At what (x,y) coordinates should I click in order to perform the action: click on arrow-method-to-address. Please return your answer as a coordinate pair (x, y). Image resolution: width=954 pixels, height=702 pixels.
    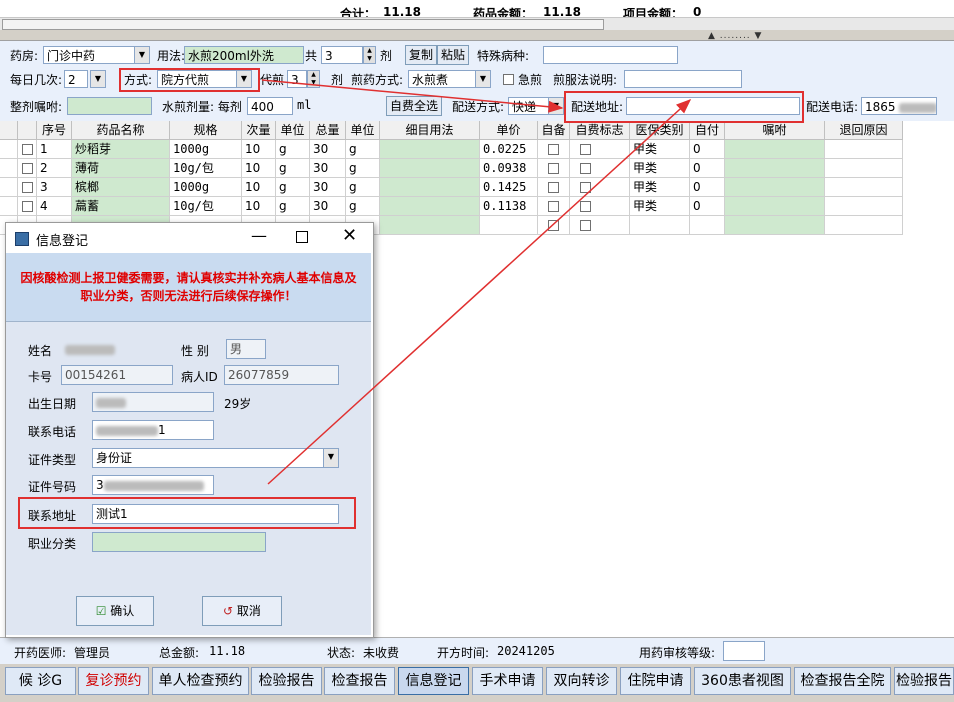
    Looking at the image, I should click on (412, 96).